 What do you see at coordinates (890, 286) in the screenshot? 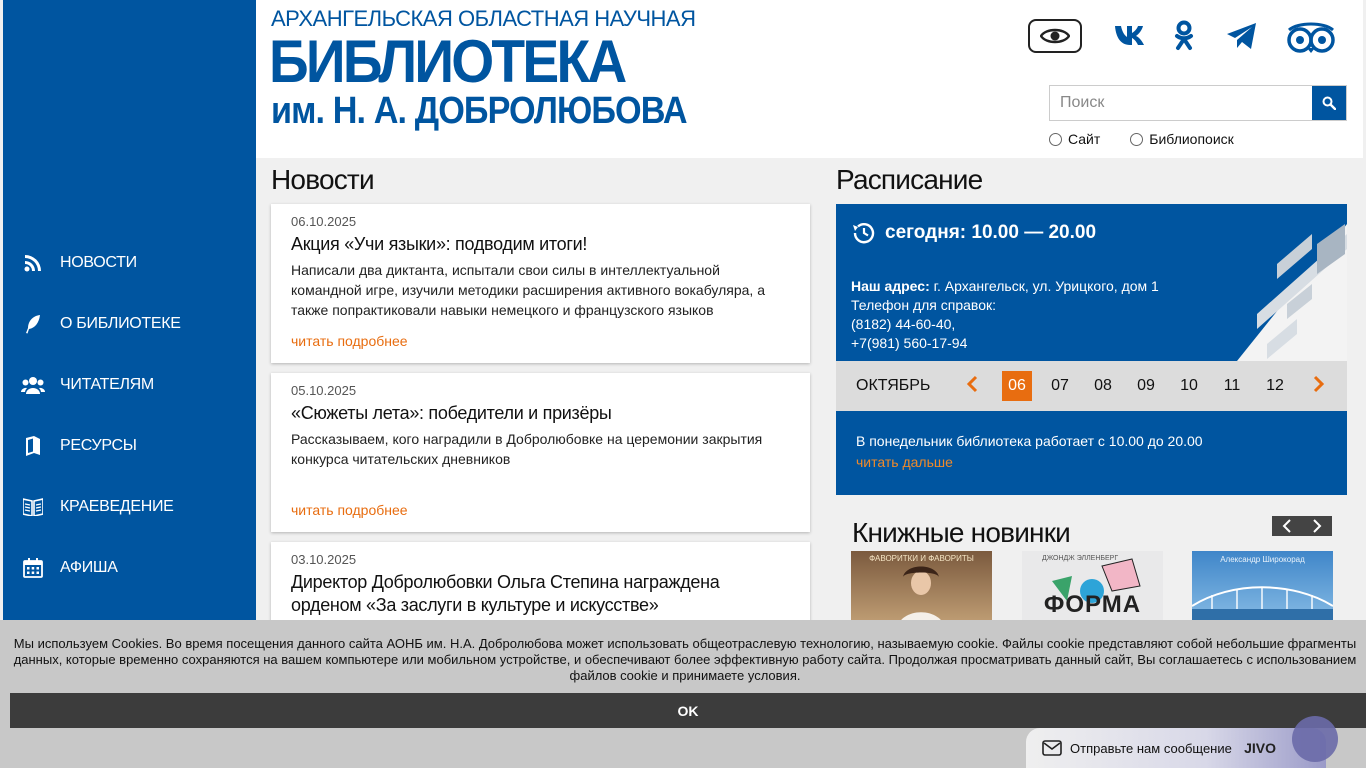
I see `address-label: Наш адрес:` at bounding box center [890, 286].